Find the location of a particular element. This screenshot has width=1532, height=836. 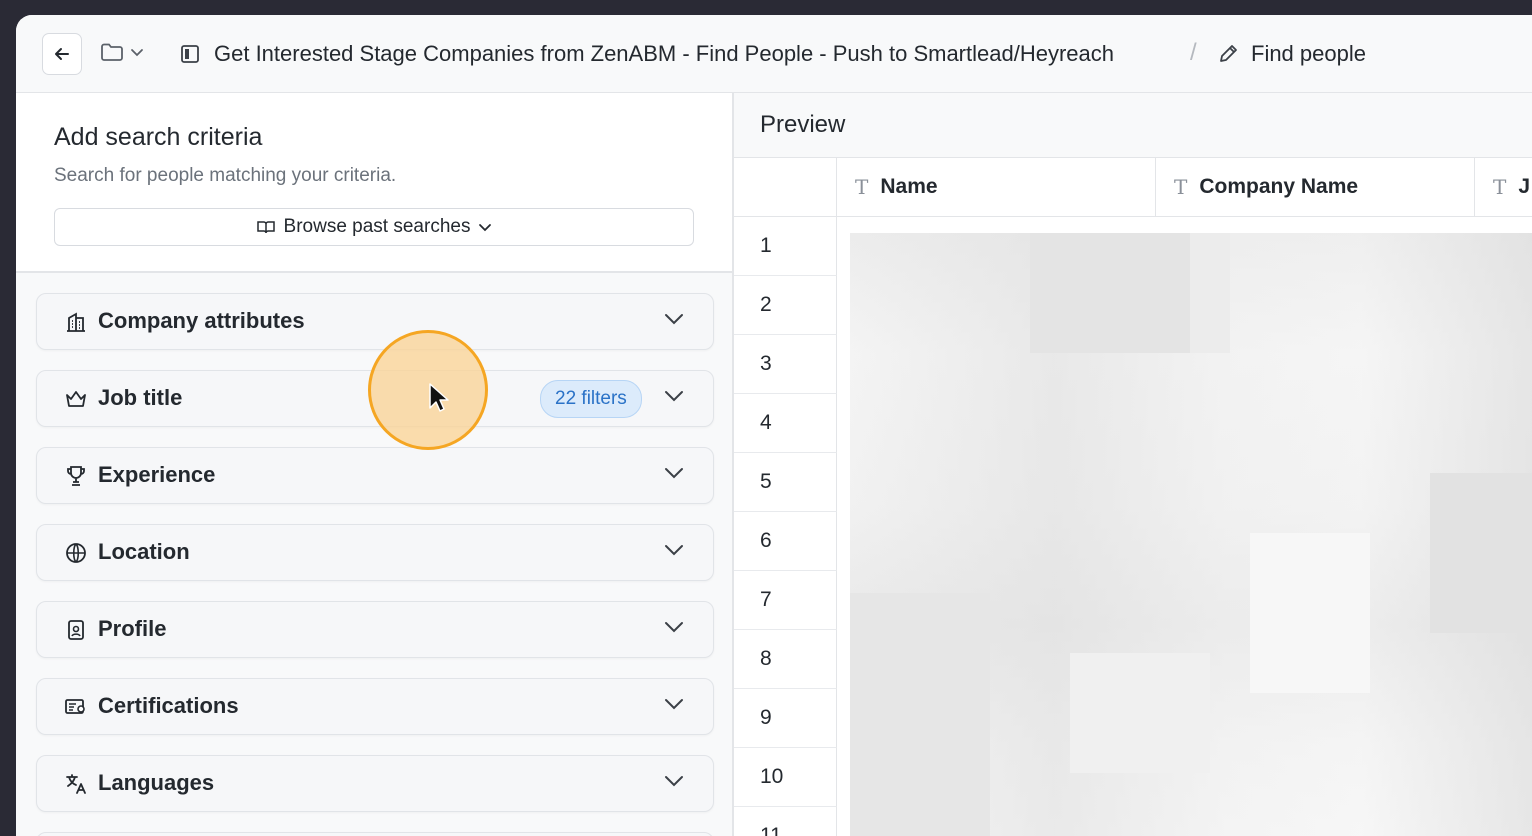

row-index-header is located at coordinates (785, 187).